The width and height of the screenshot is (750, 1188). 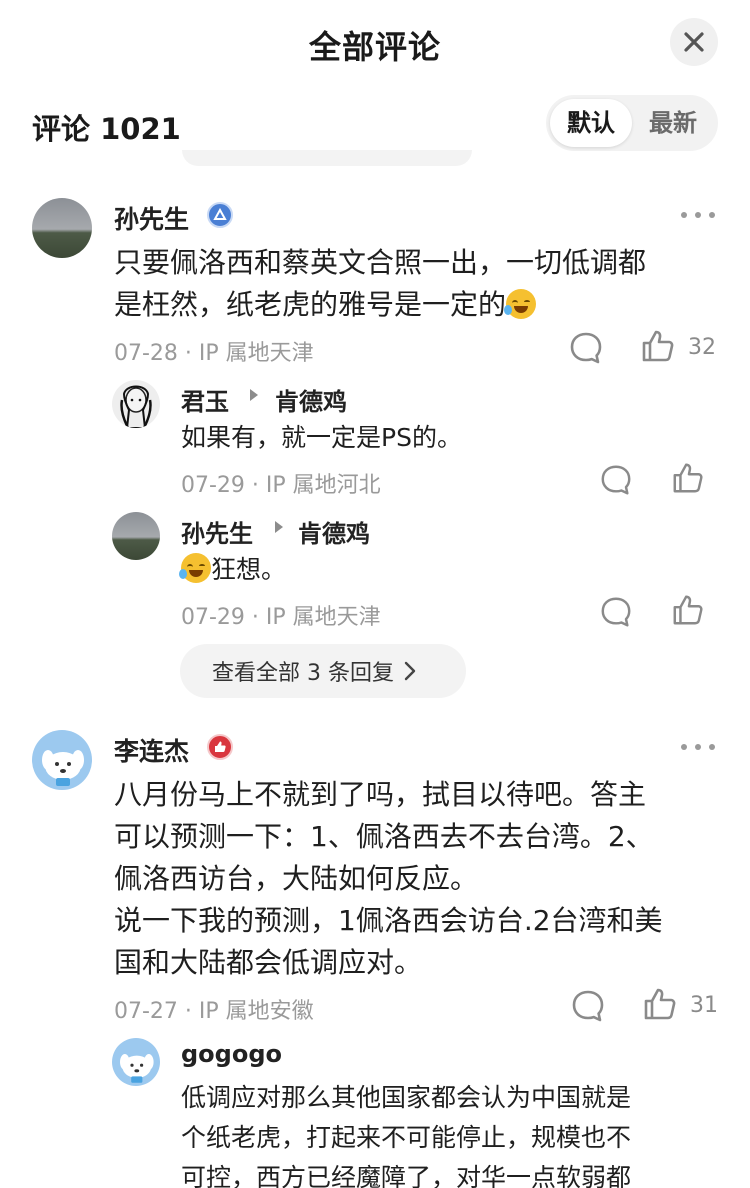 I want to click on comment-text-line: 佩洛西访台，大陆如何反应。, so click(x=296, y=878).